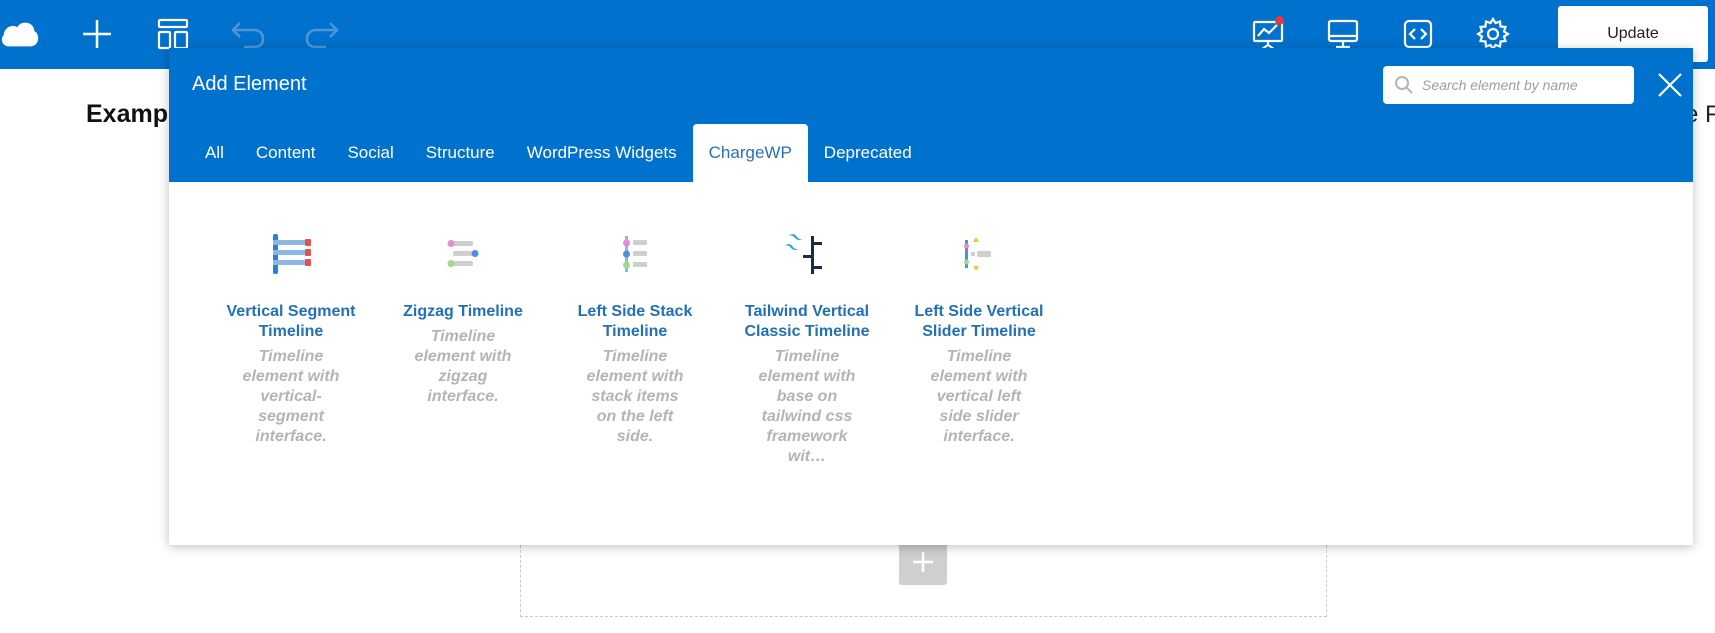 Image resolution: width=1715 pixels, height=633 pixels. I want to click on tab-content: Content, so click(286, 153).